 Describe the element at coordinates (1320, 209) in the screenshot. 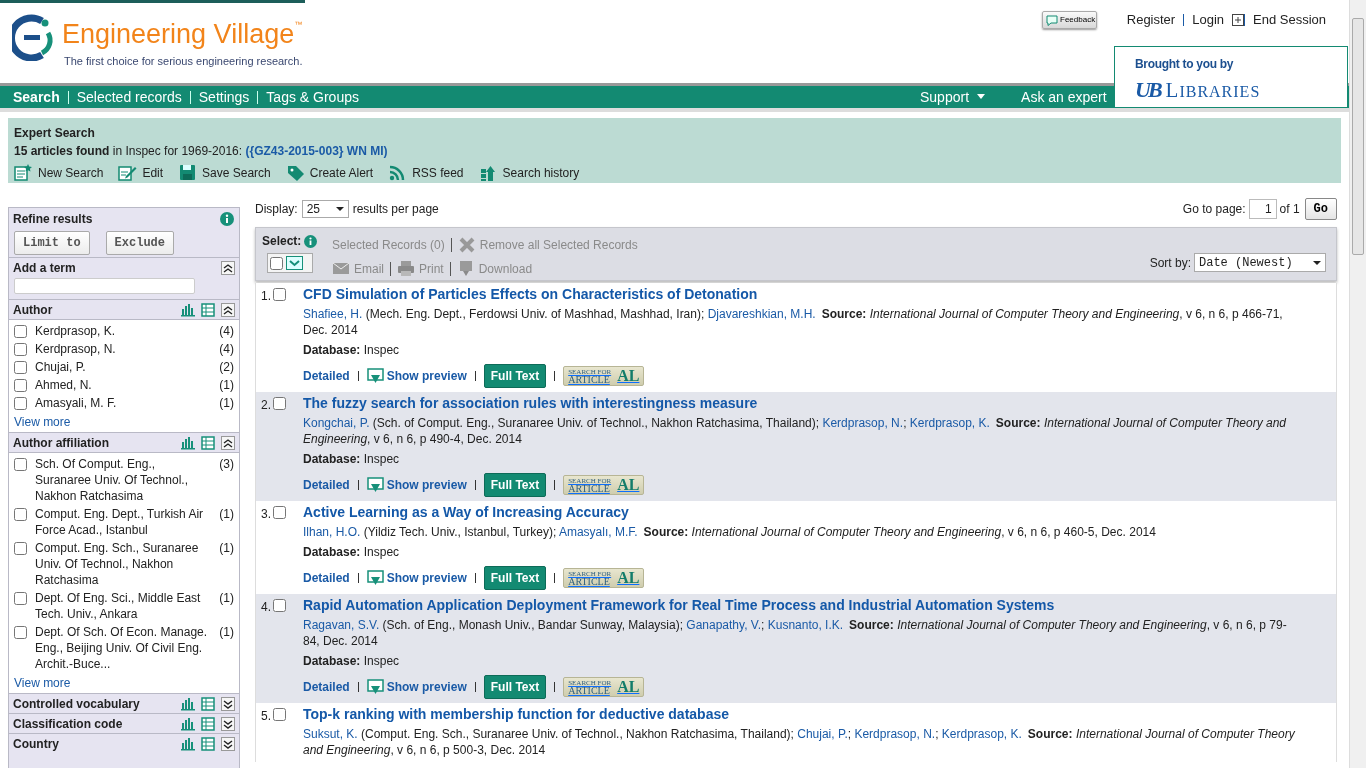

I see `go-button: Go` at that location.